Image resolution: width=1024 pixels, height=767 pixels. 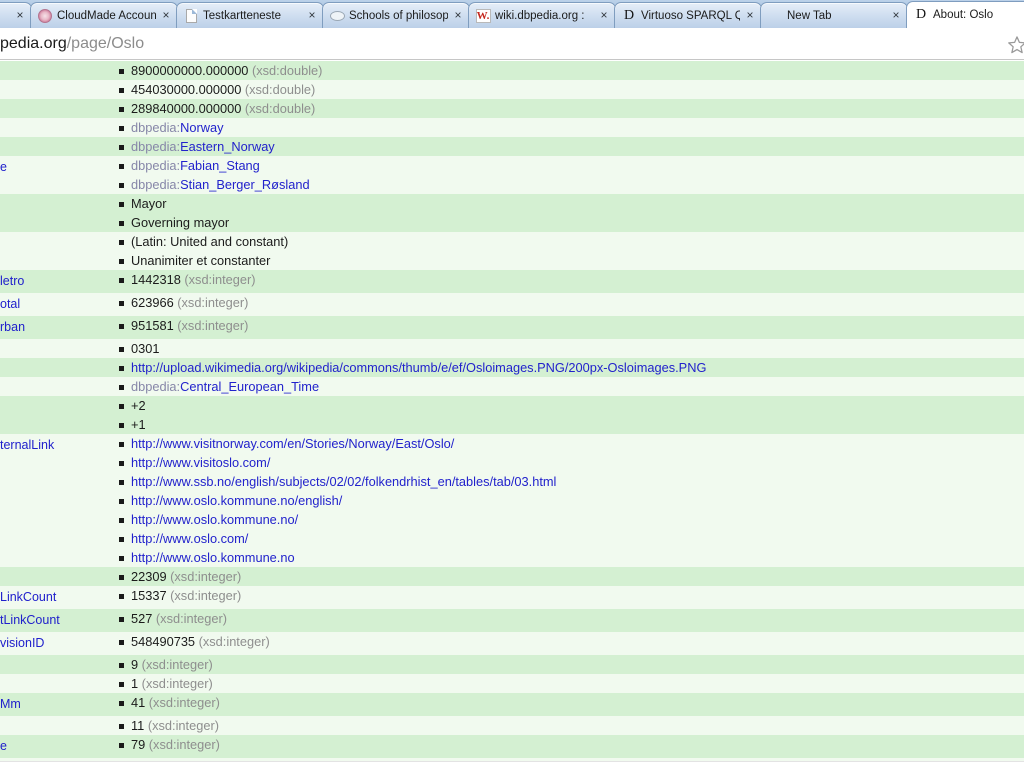 I want to click on list-item: http://www.oslo.kommune.no/english/, so click(x=570, y=500).